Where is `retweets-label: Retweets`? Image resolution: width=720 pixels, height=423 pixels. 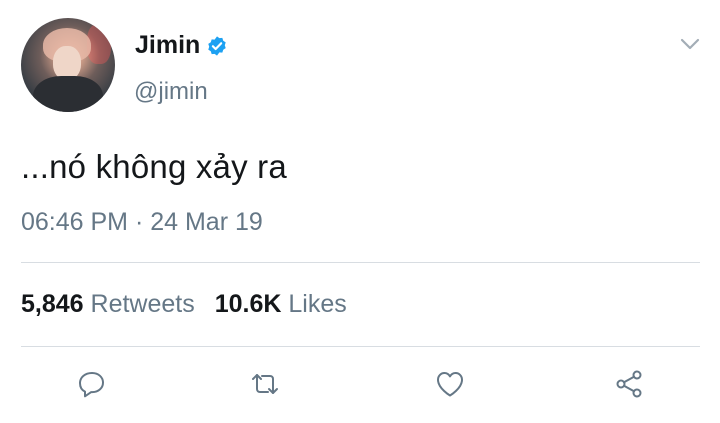
retweets-label: Retweets is located at coordinates (142, 304).